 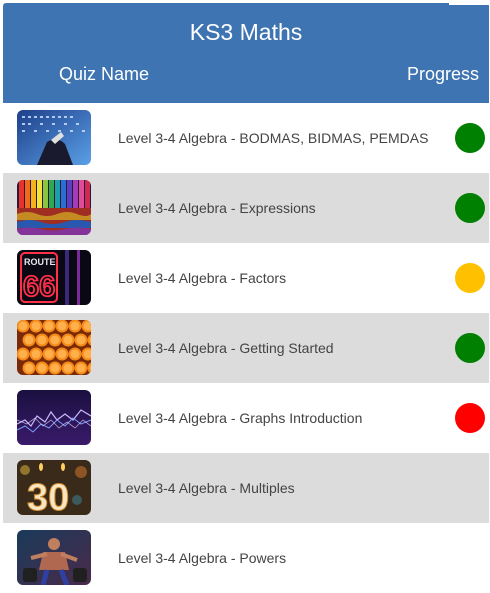 I want to click on birthday-30-candles-photo-thumbnail: 30, so click(x=54, y=487).